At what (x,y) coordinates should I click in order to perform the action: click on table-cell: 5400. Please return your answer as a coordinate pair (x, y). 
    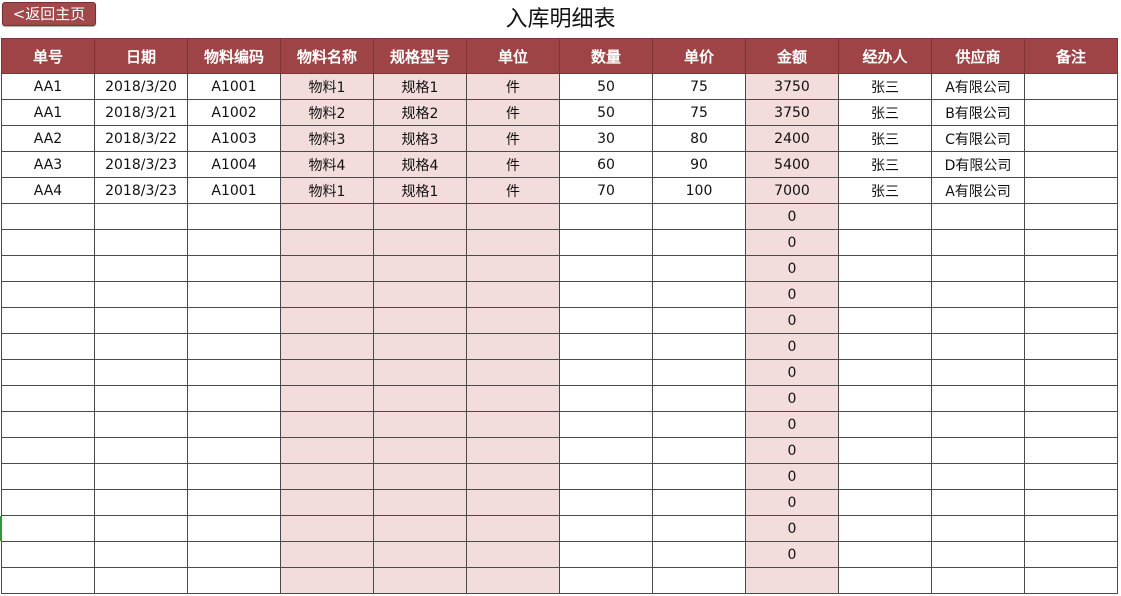
    Looking at the image, I should click on (792, 164).